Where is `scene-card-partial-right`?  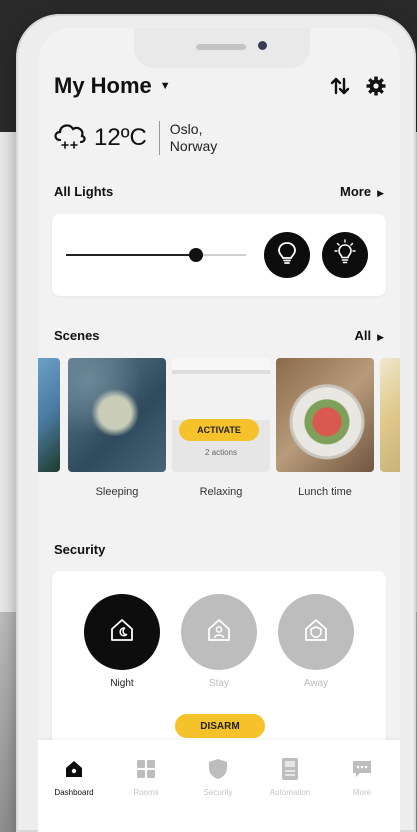
scene-card-partial-right is located at coordinates (390, 415).